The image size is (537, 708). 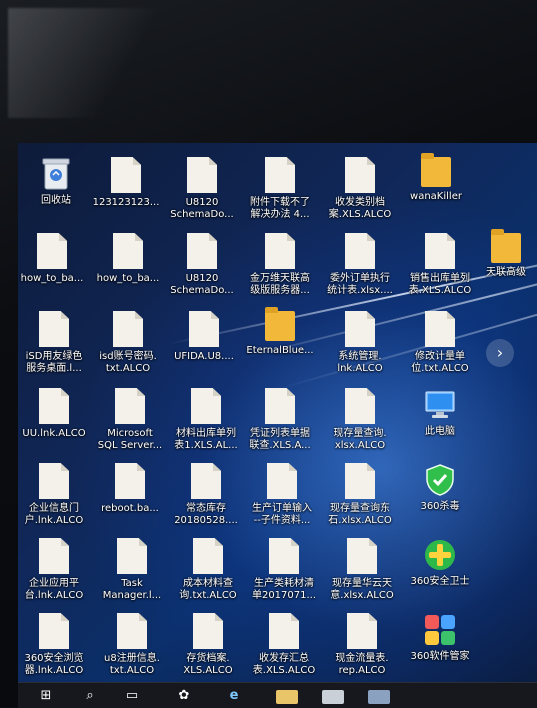 I want to click on desktop-icon-label: 成本材料查 询.txt.ALCO, so click(x=208, y=589).